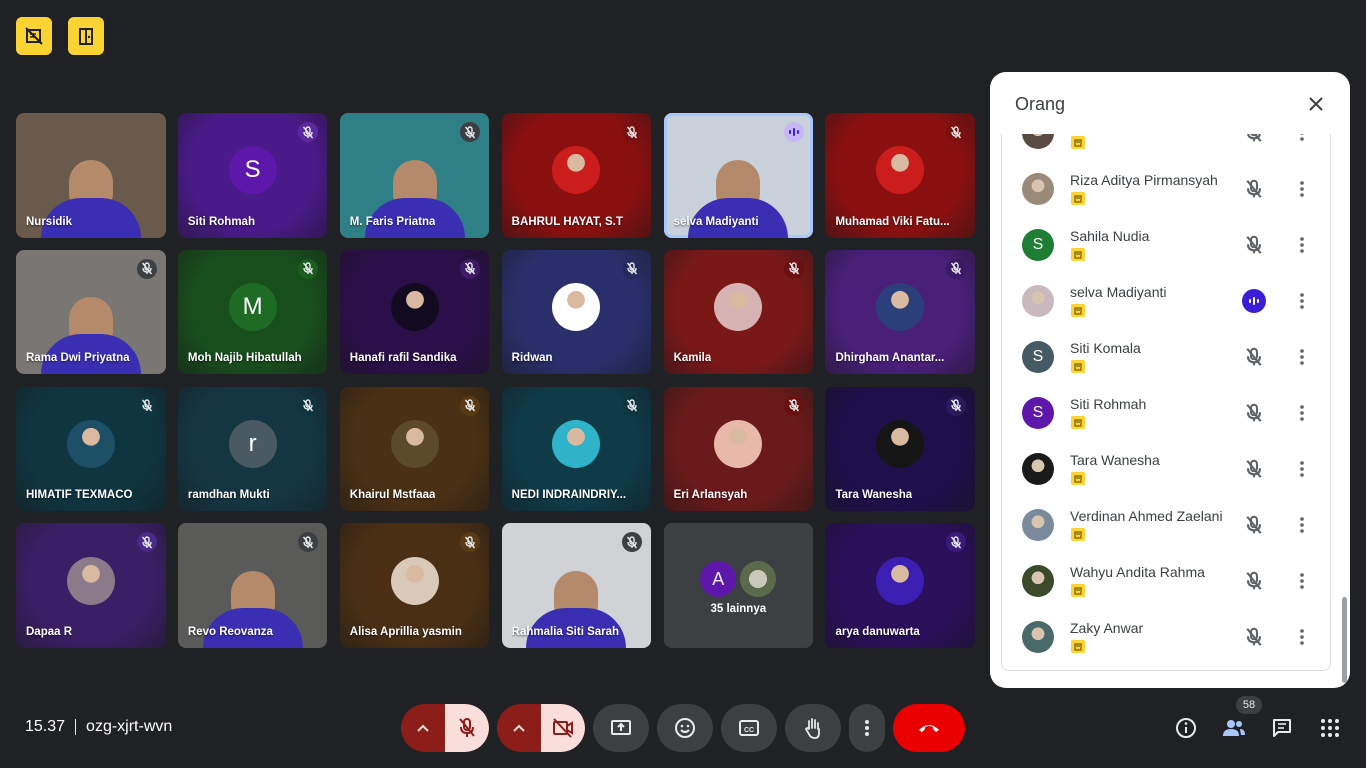  I want to click on participant-row: Wahyu Andita Rahma, so click(1166, 582).